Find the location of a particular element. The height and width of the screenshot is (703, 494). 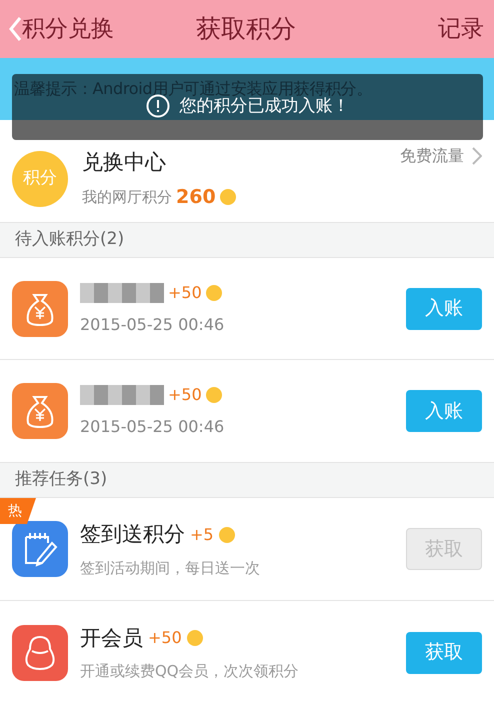

exclamation-icon is located at coordinates (158, 106).